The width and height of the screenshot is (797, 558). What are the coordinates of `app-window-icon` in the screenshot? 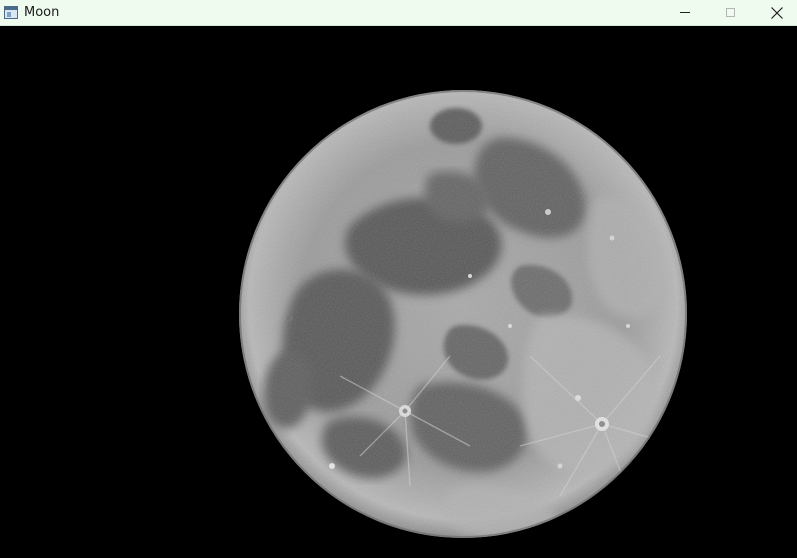 It's located at (11, 12).